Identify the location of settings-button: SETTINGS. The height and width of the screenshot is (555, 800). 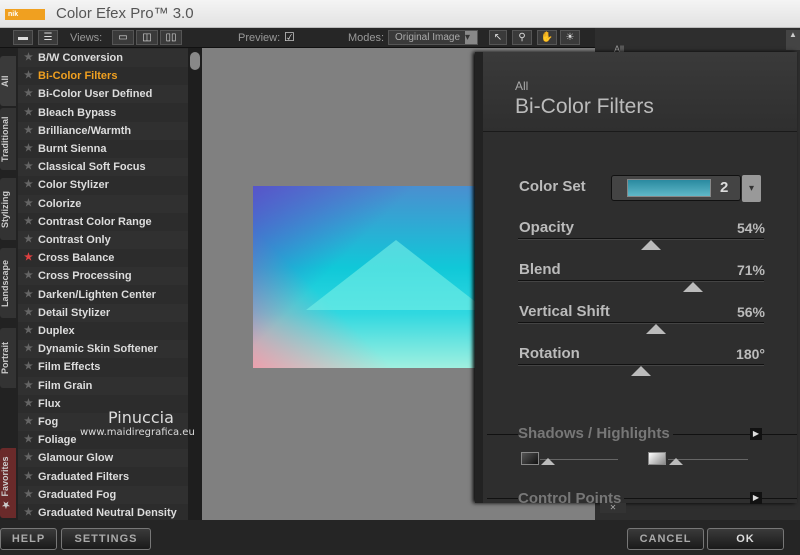
(106, 539).